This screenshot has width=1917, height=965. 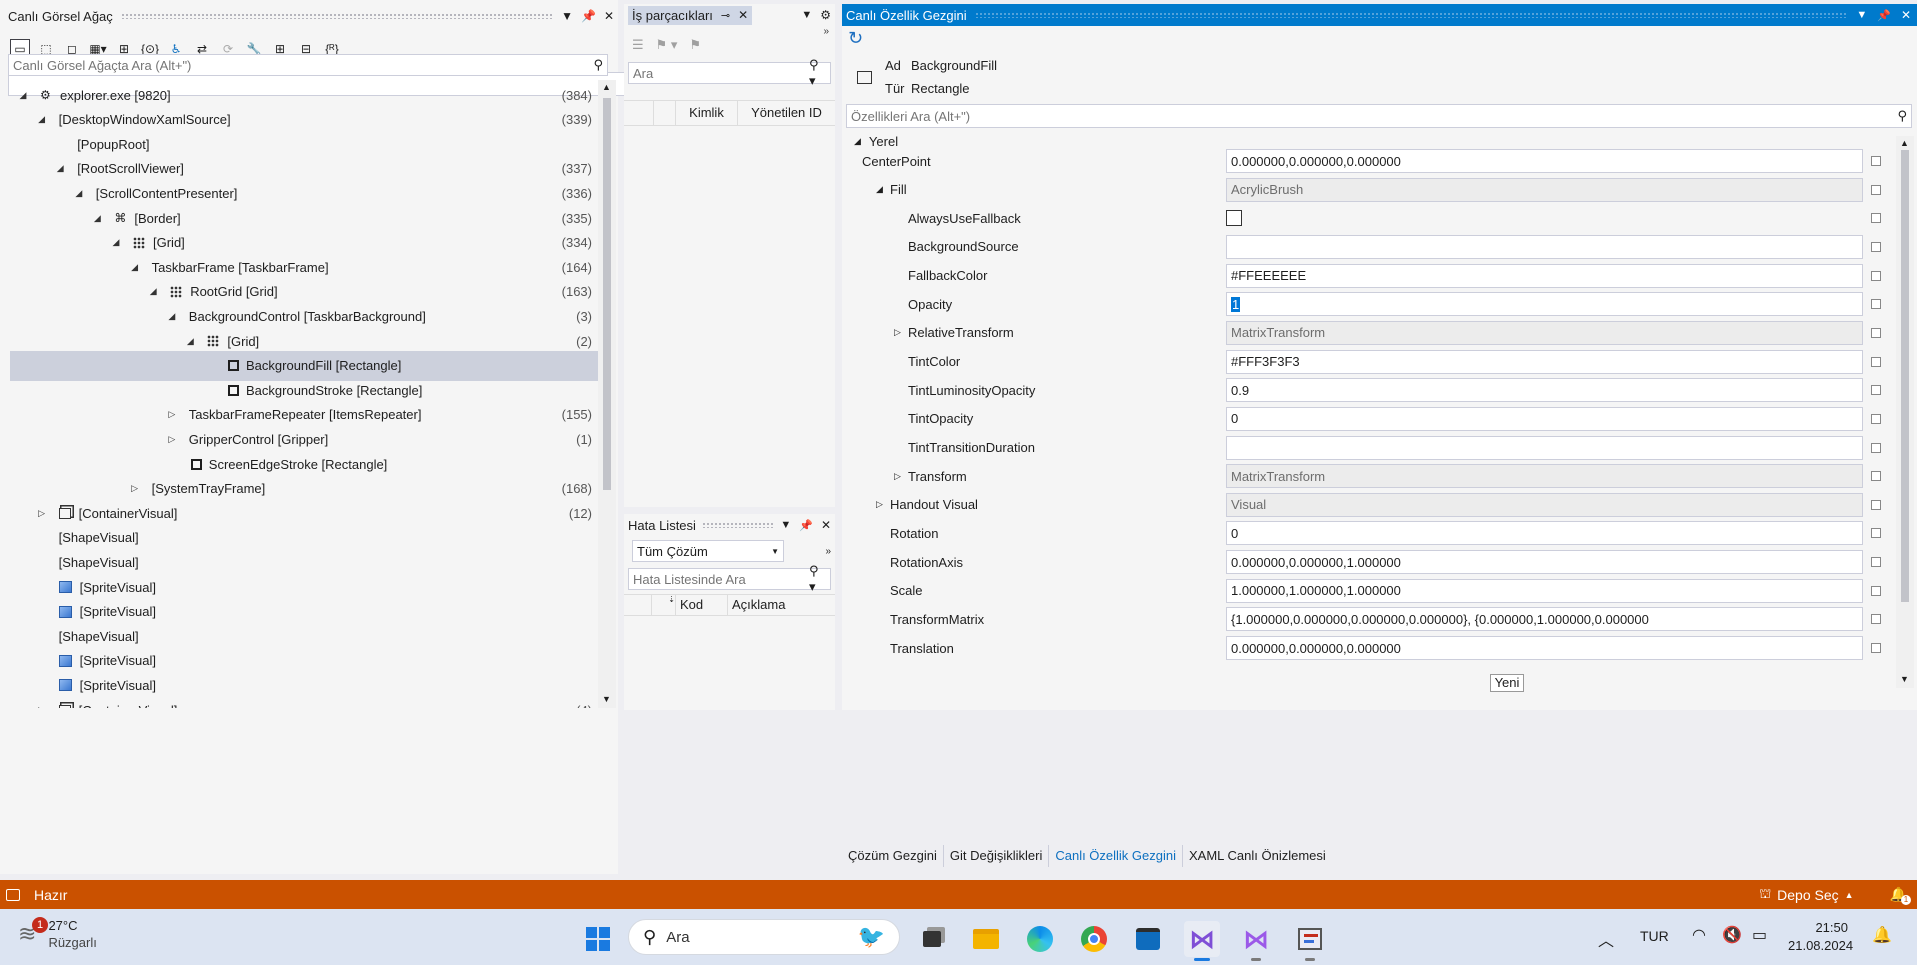 What do you see at coordinates (855, 38) in the screenshot?
I see `refresh-icon: ↻` at bounding box center [855, 38].